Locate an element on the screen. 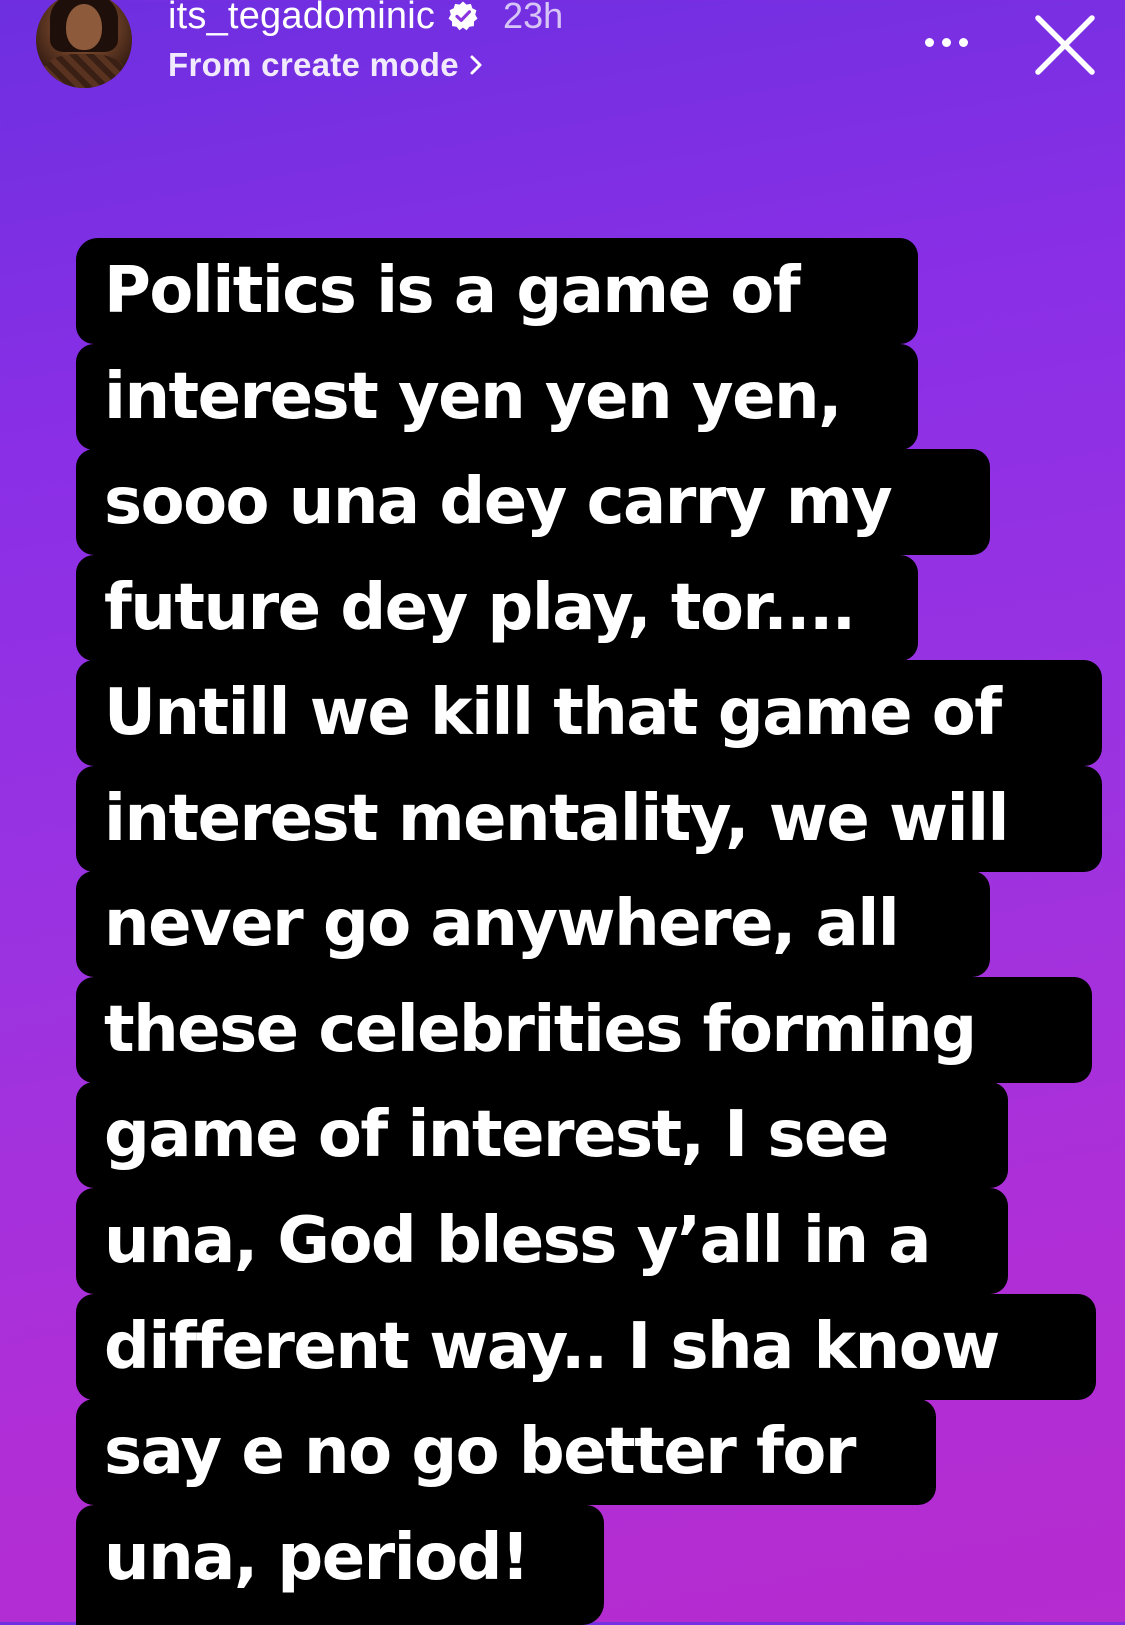 This screenshot has height=1625, width=1125. story-text-line: game of interest, I see is located at coordinates (542, 1135).